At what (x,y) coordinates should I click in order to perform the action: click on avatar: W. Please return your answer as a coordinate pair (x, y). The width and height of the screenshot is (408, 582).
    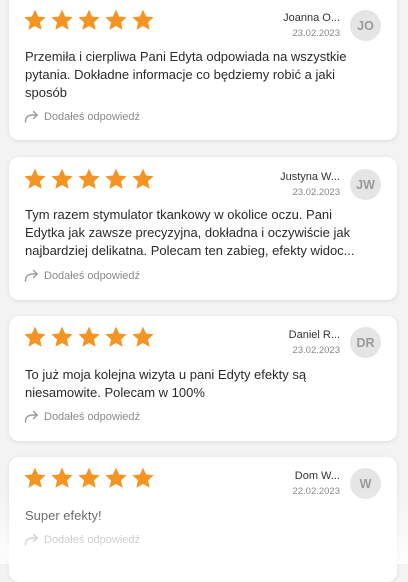
    Looking at the image, I should click on (365, 483).